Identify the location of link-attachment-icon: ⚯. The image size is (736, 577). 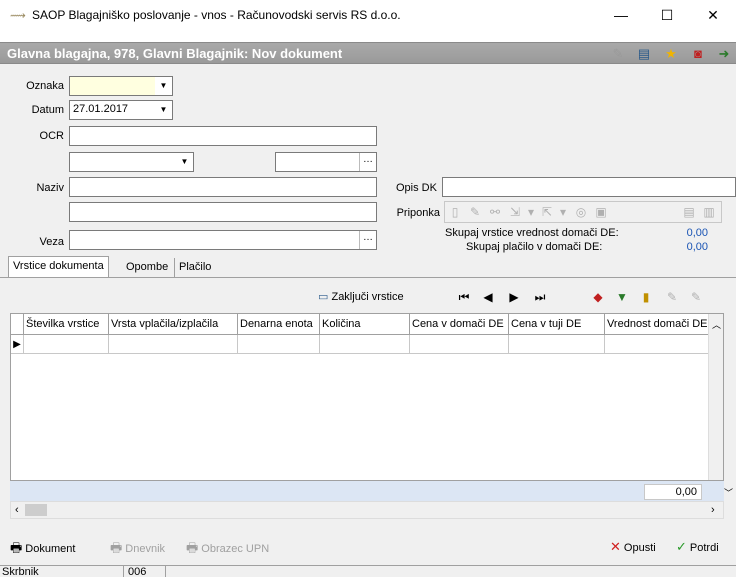
(495, 212).